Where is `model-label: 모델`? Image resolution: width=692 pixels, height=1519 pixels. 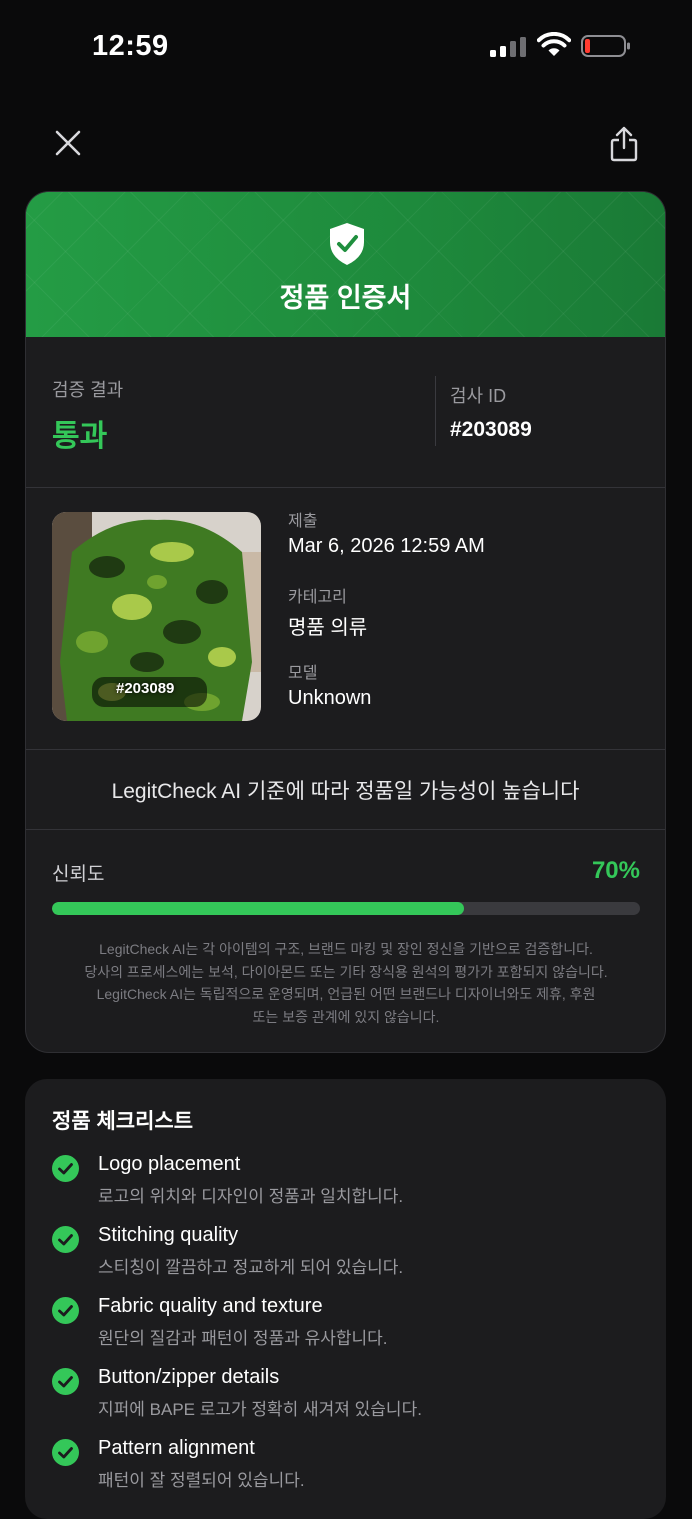 model-label: 모델 is located at coordinates (303, 673).